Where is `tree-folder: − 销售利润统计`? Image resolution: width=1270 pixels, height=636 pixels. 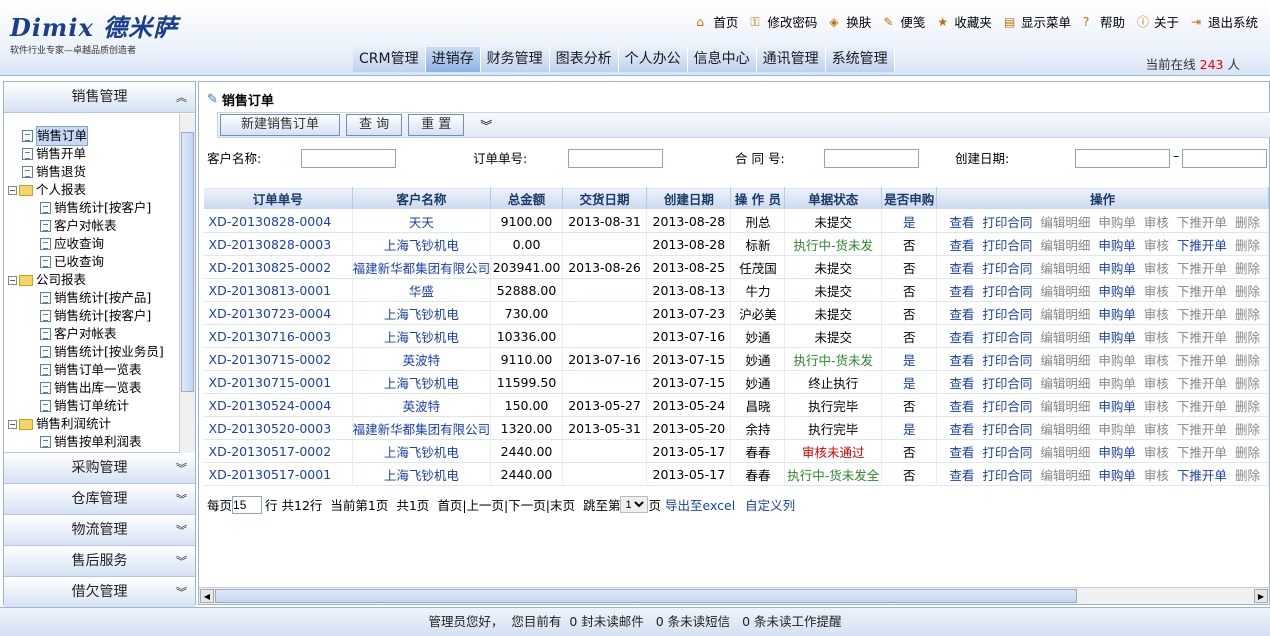 tree-folder: − 销售利润统计 is located at coordinates (93, 424).